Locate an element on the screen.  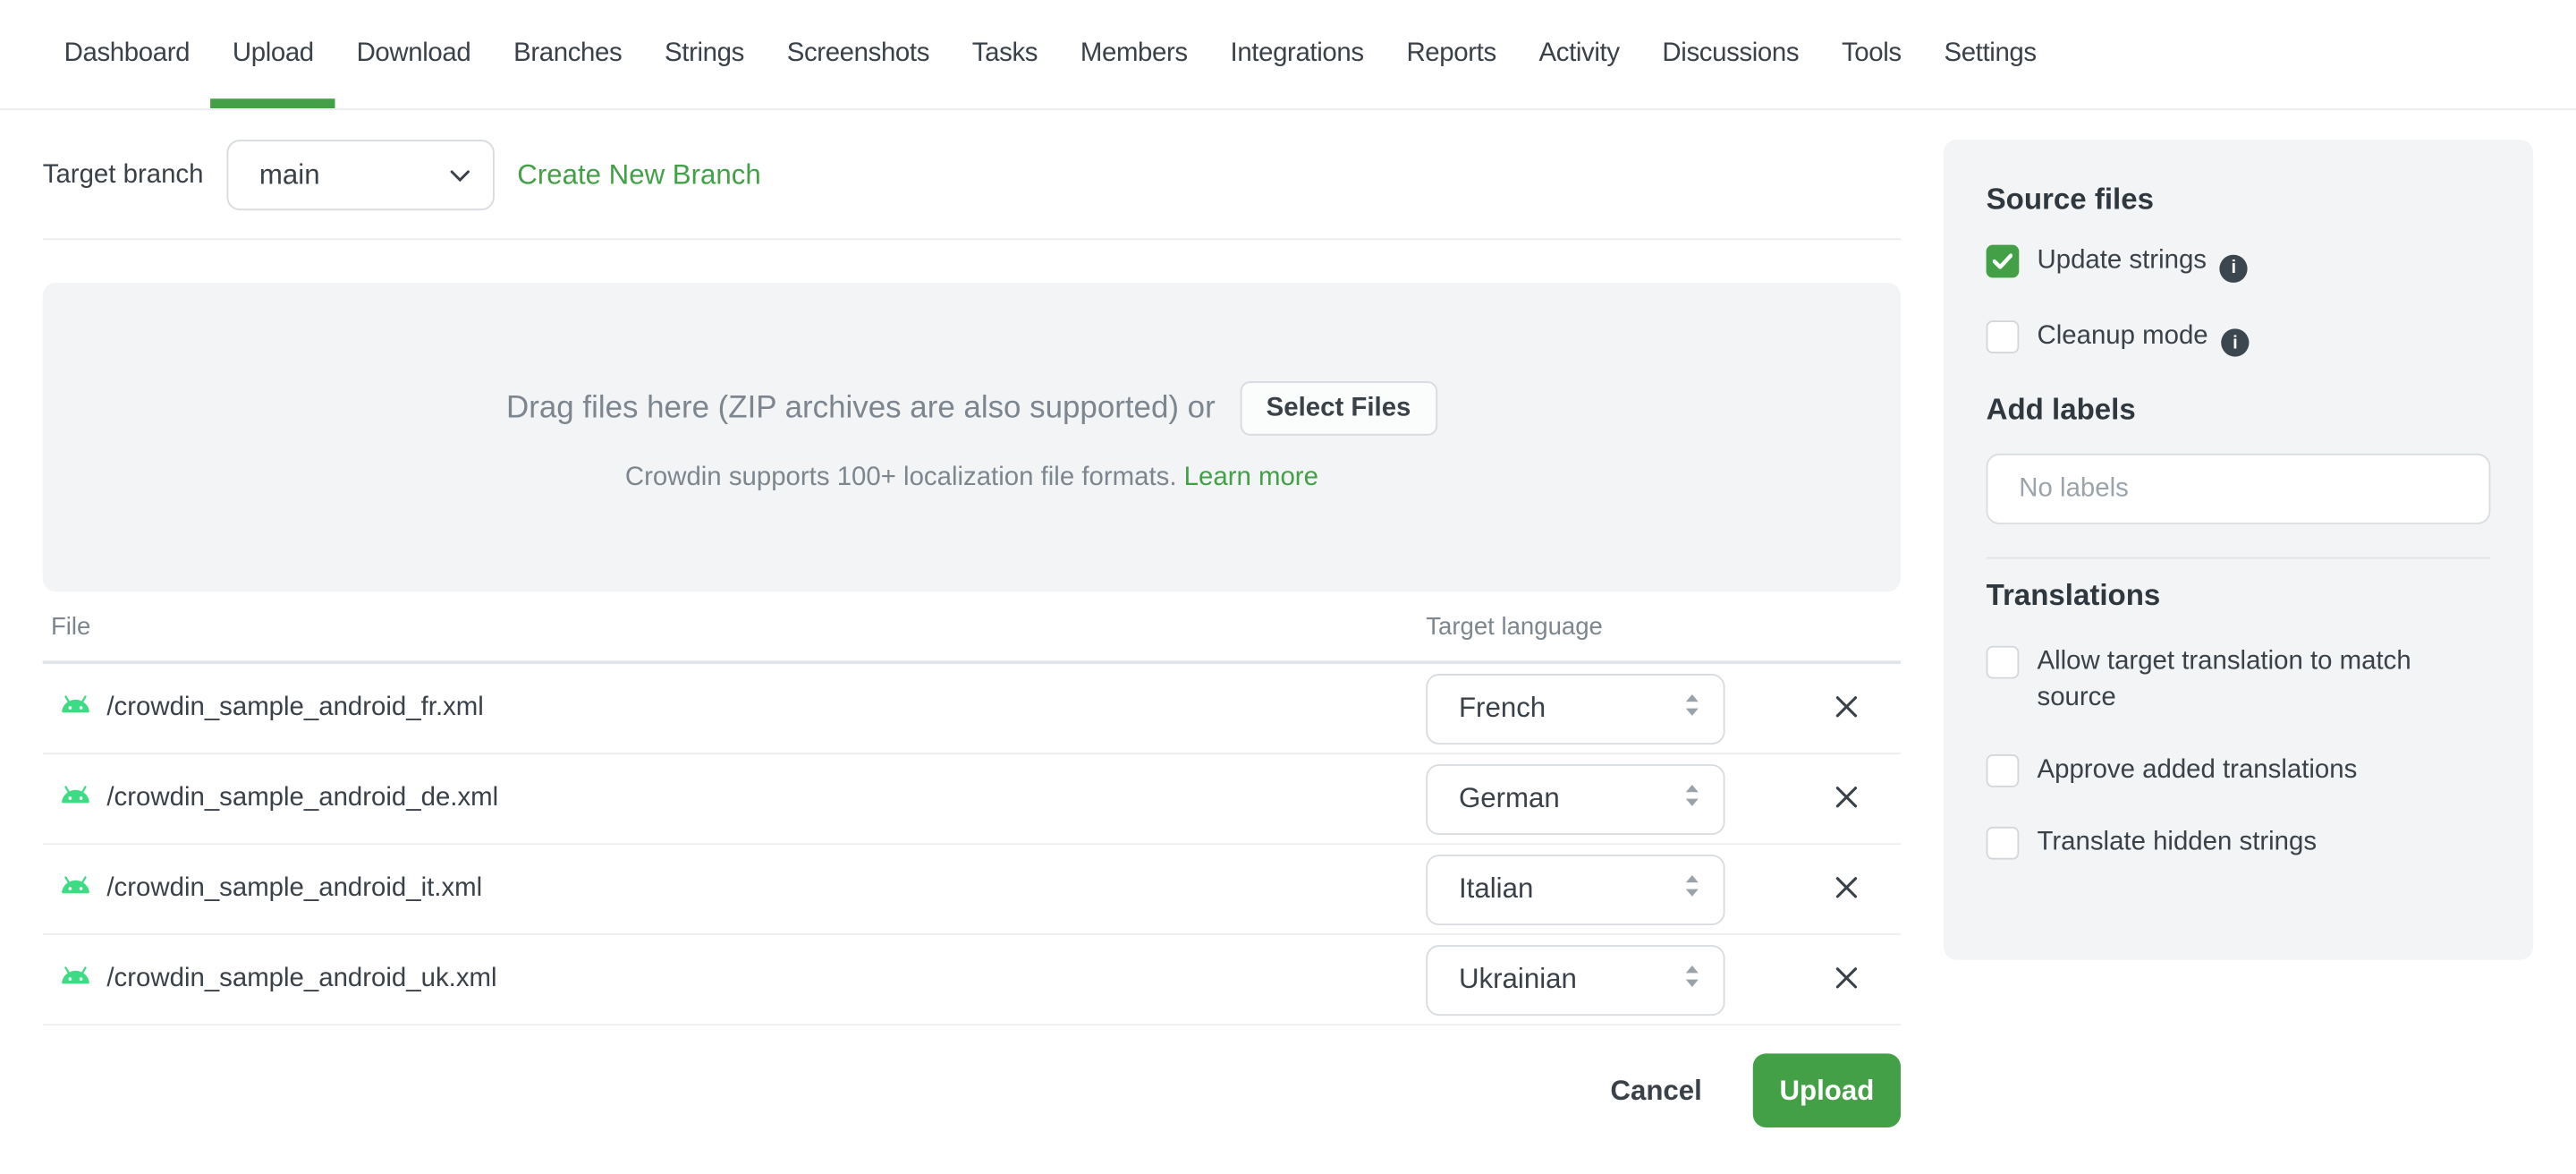
cancel-button: Cancel is located at coordinates (1655, 1090).